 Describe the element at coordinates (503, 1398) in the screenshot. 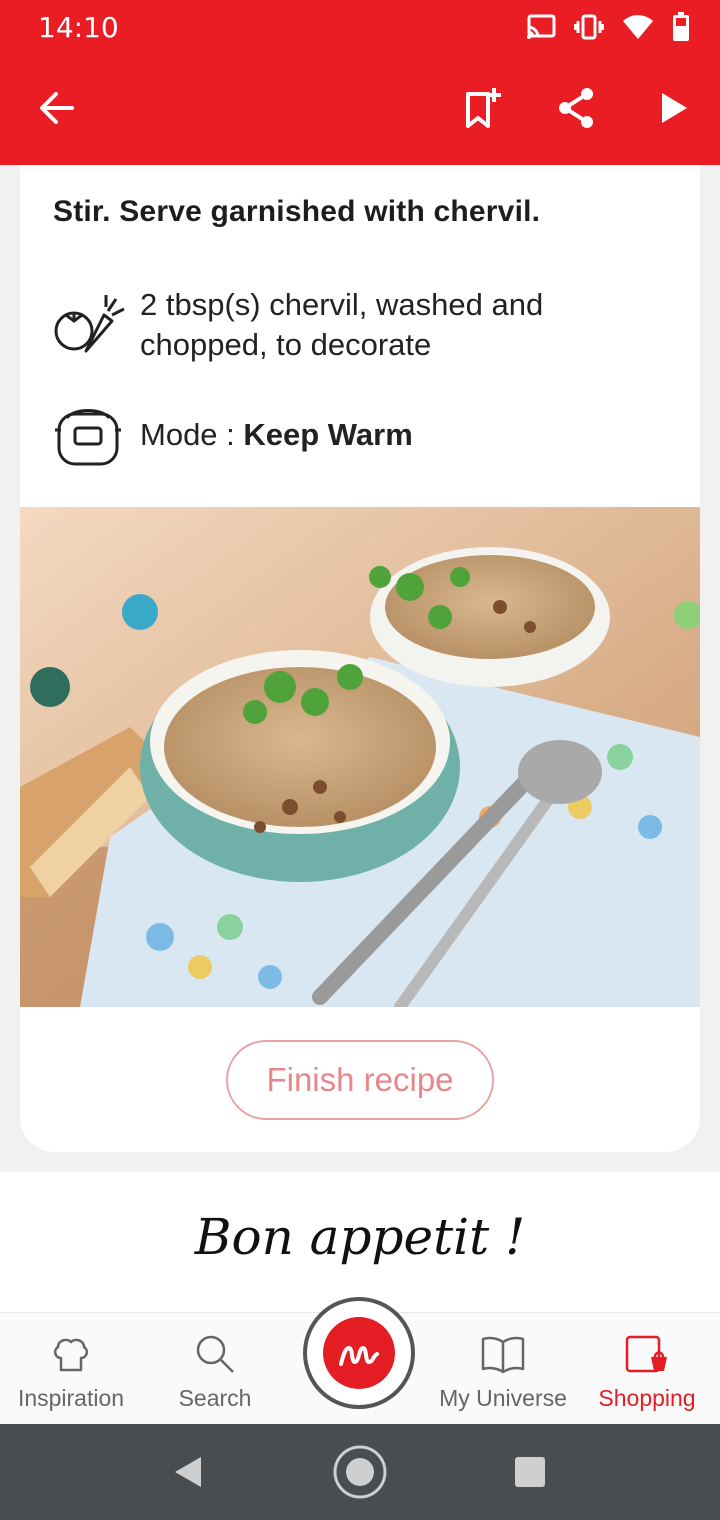

I see `nav-label-my-universe: My Universe` at that location.